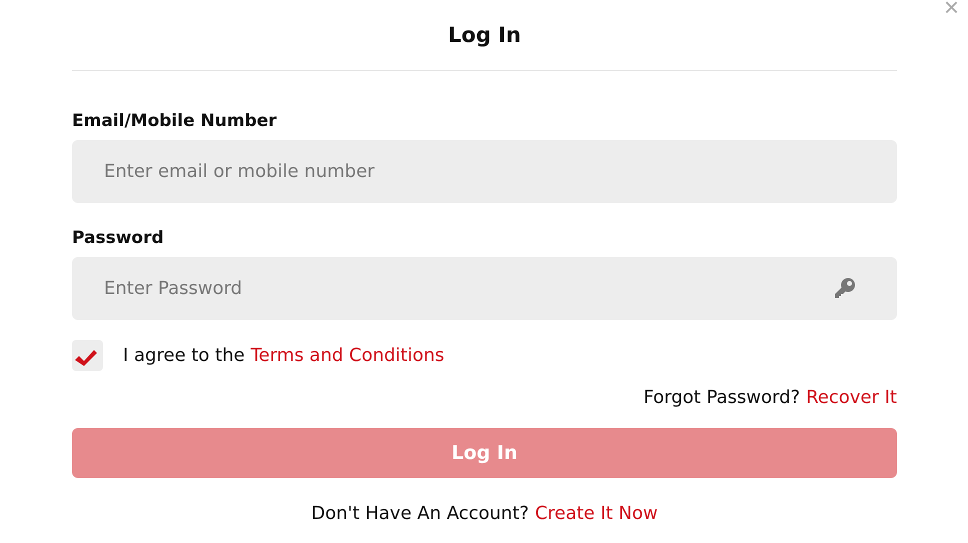 Image resolution: width=968 pixels, height=543 pixels. What do you see at coordinates (118, 238) in the screenshot?
I see `field-label: Password` at bounding box center [118, 238].